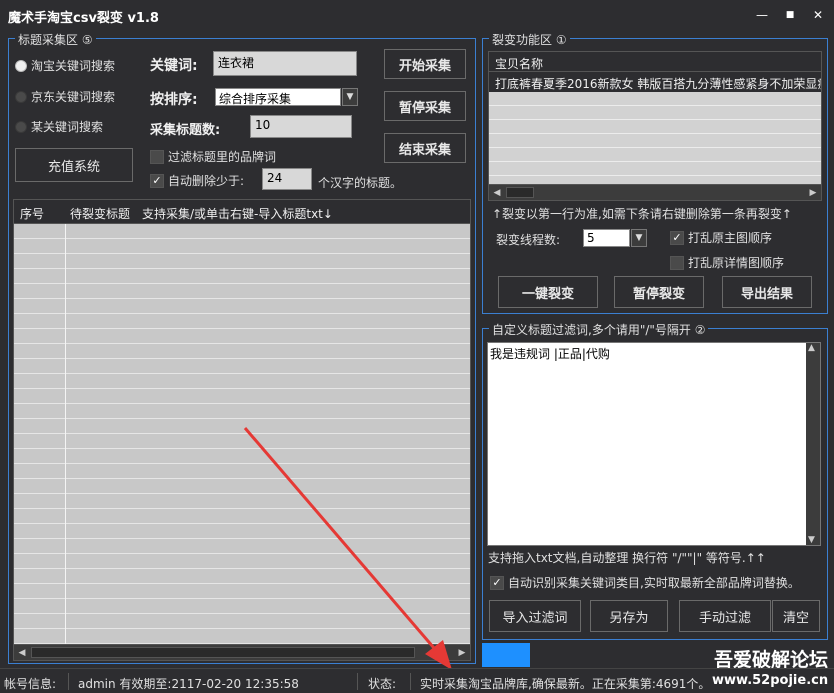 The height and width of the screenshot is (693, 834). I want to click on state-label: 状态:, so click(382, 684).